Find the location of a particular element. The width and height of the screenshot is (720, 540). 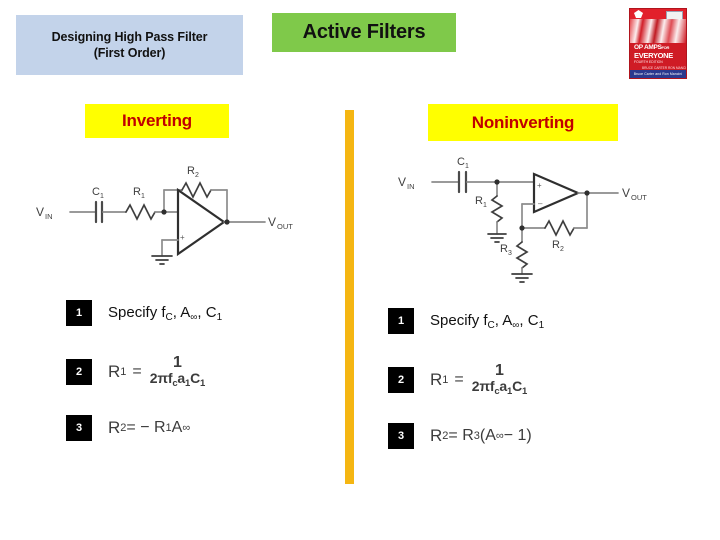

heading-noninverting-label: Noninverting is located at coordinates (523, 122).